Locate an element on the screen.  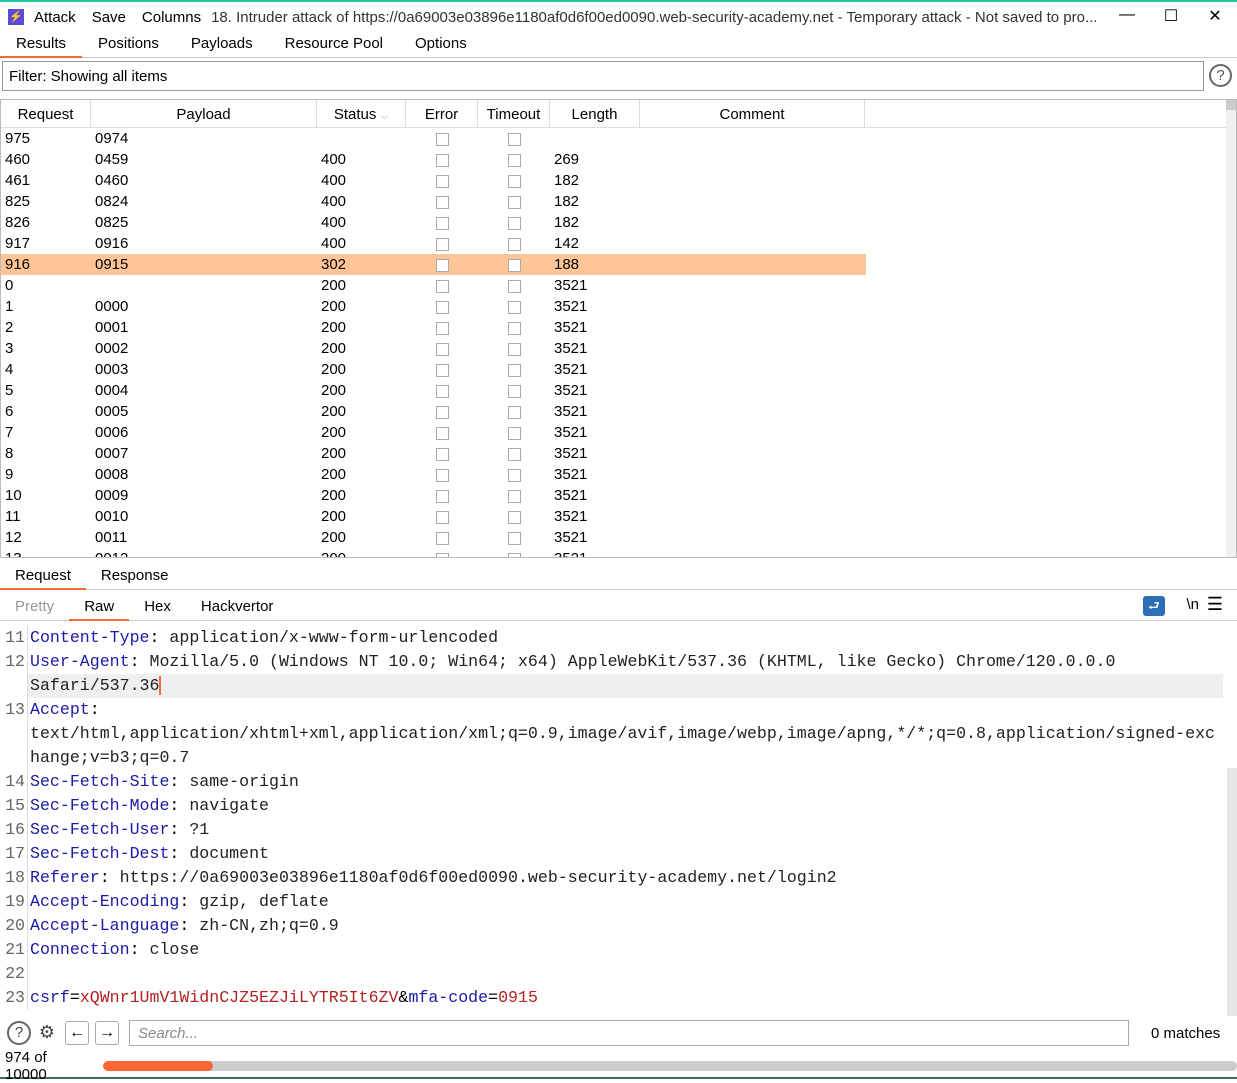
table-row: 6 0005 200 3521 is located at coordinates (618, 411).